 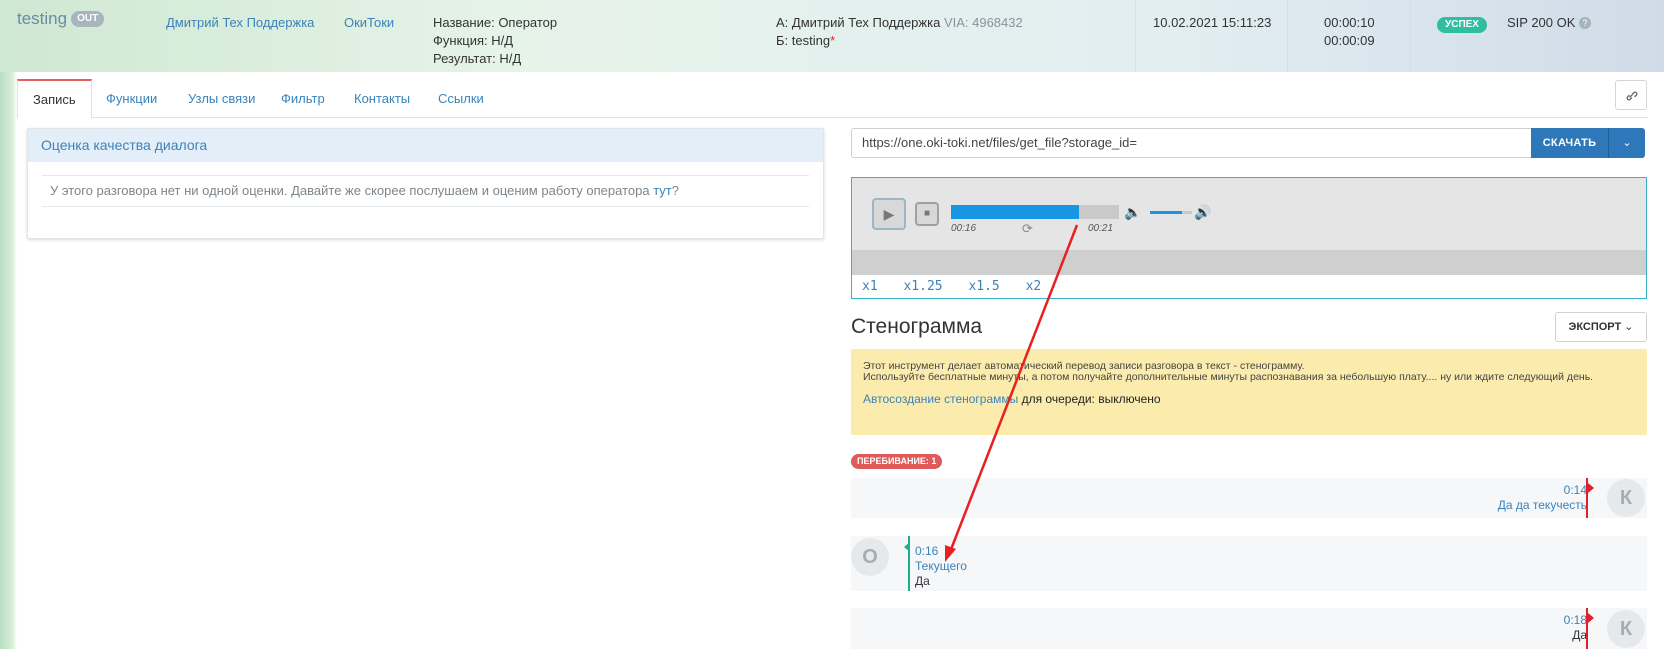 I want to click on message-content: 0:16 Текущего Да, so click(x=941, y=566).